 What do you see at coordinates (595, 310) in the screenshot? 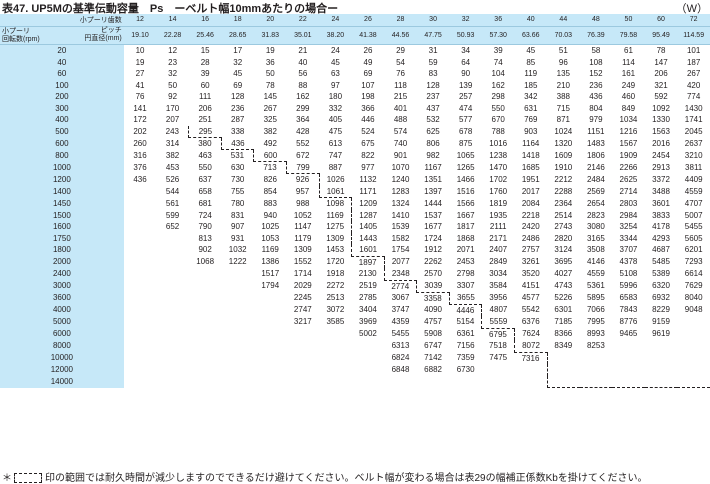
I see `value-cell: 7066` at bounding box center [595, 310].